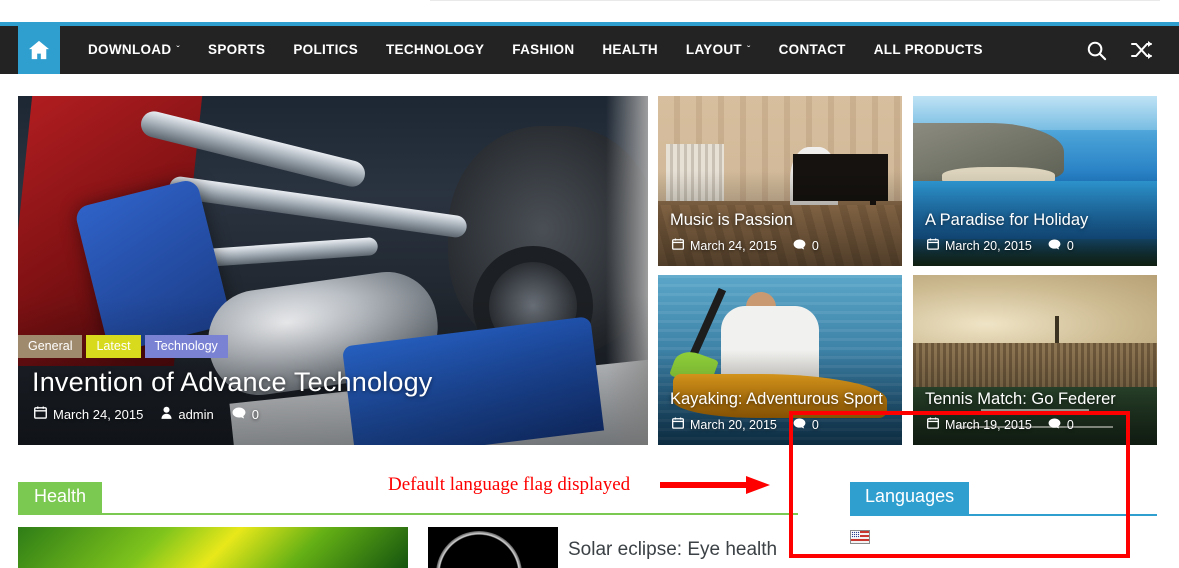 The width and height of the screenshot is (1179, 568). Describe the element at coordinates (733, 245) in the screenshot. I see `thumb-date-label: March 24, 2015` at that location.